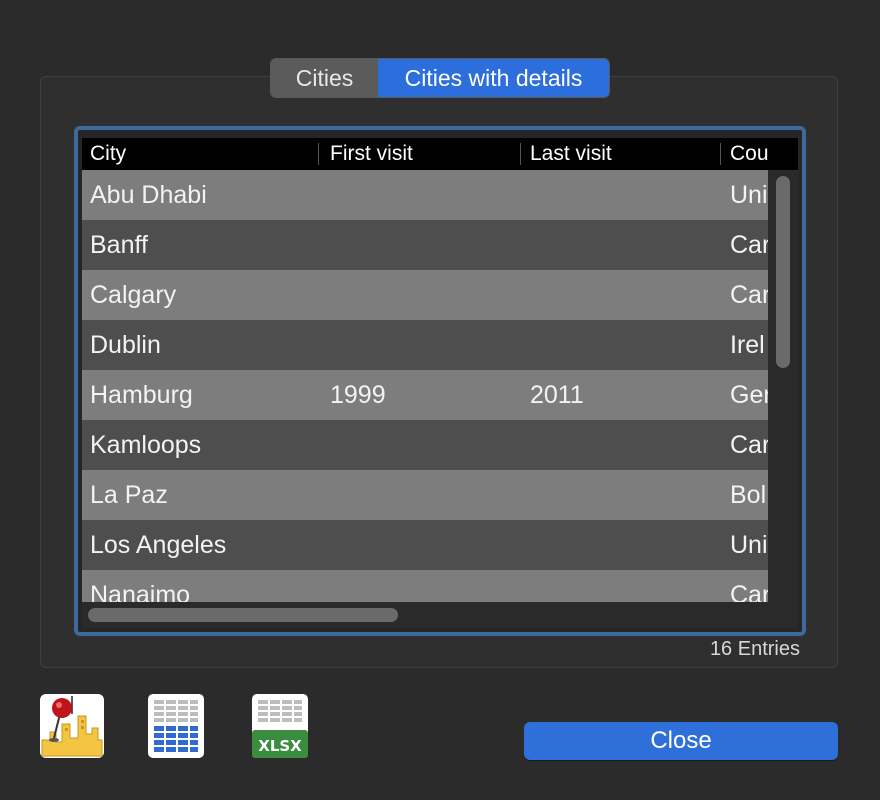 Image resolution: width=880 pixels, height=800 pixels. Describe the element at coordinates (749, 395) in the screenshot. I see `cell-country: Ger` at that location.